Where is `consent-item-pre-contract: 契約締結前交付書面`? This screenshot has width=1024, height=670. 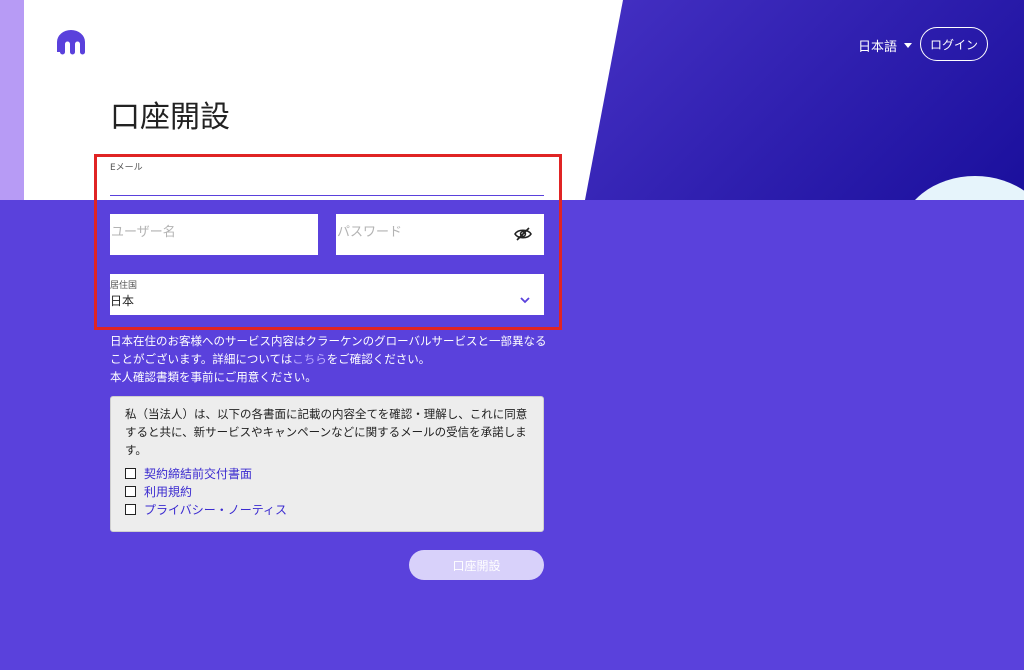 consent-item-pre-contract: 契約締結前交付書面 is located at coordinates (188, 473).